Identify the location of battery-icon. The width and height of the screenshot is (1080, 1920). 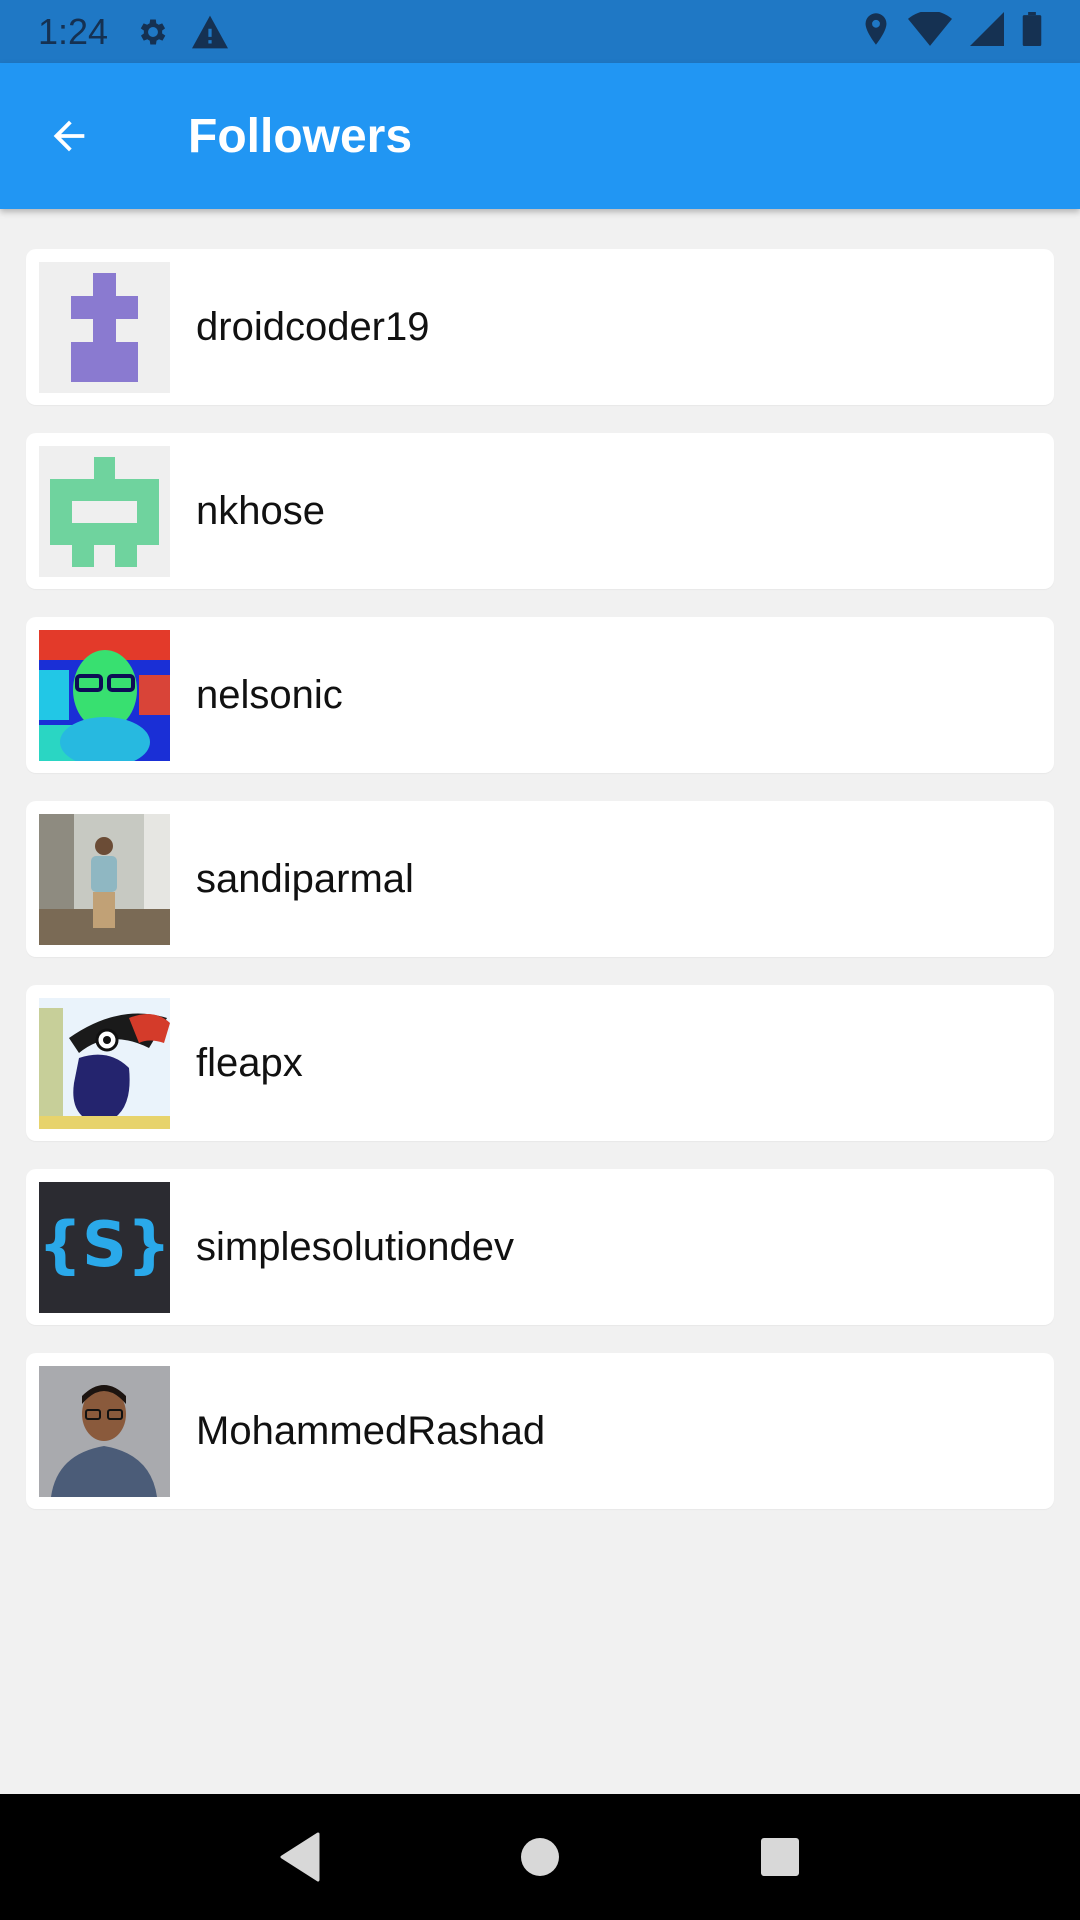
(1032, 31).